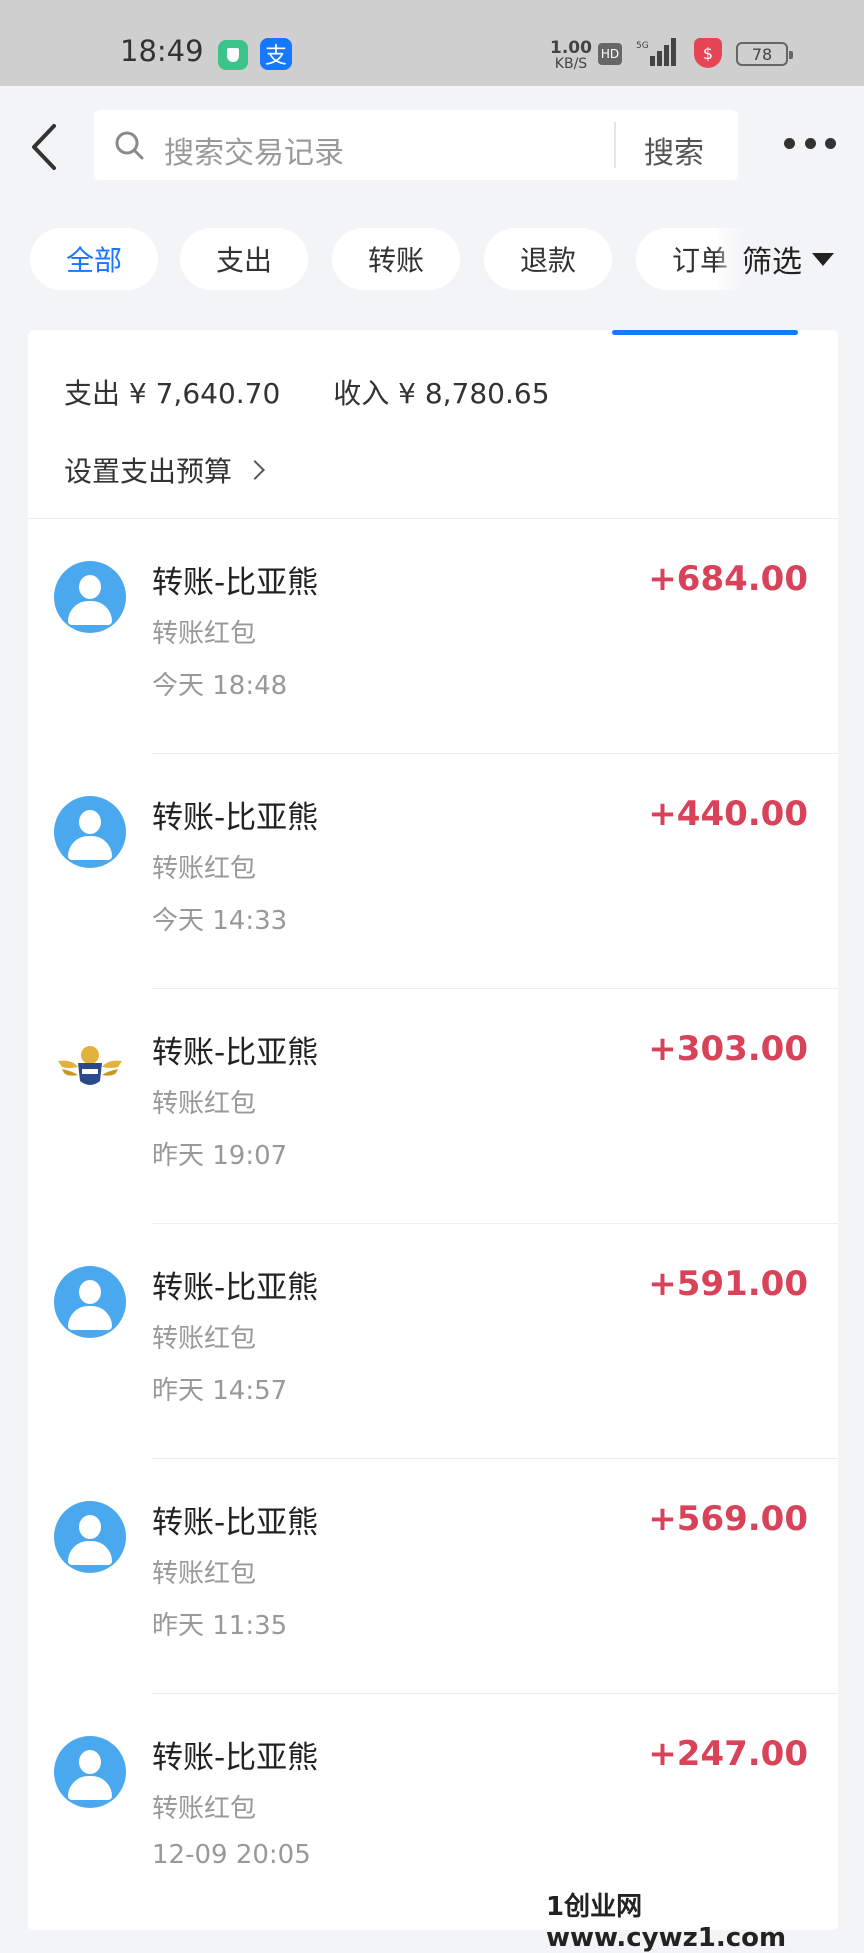 The height and width of the screenshot is (1953, 864). I want to click on expense-total: 支出 ¥ 7,640.70, so click(172, 393).